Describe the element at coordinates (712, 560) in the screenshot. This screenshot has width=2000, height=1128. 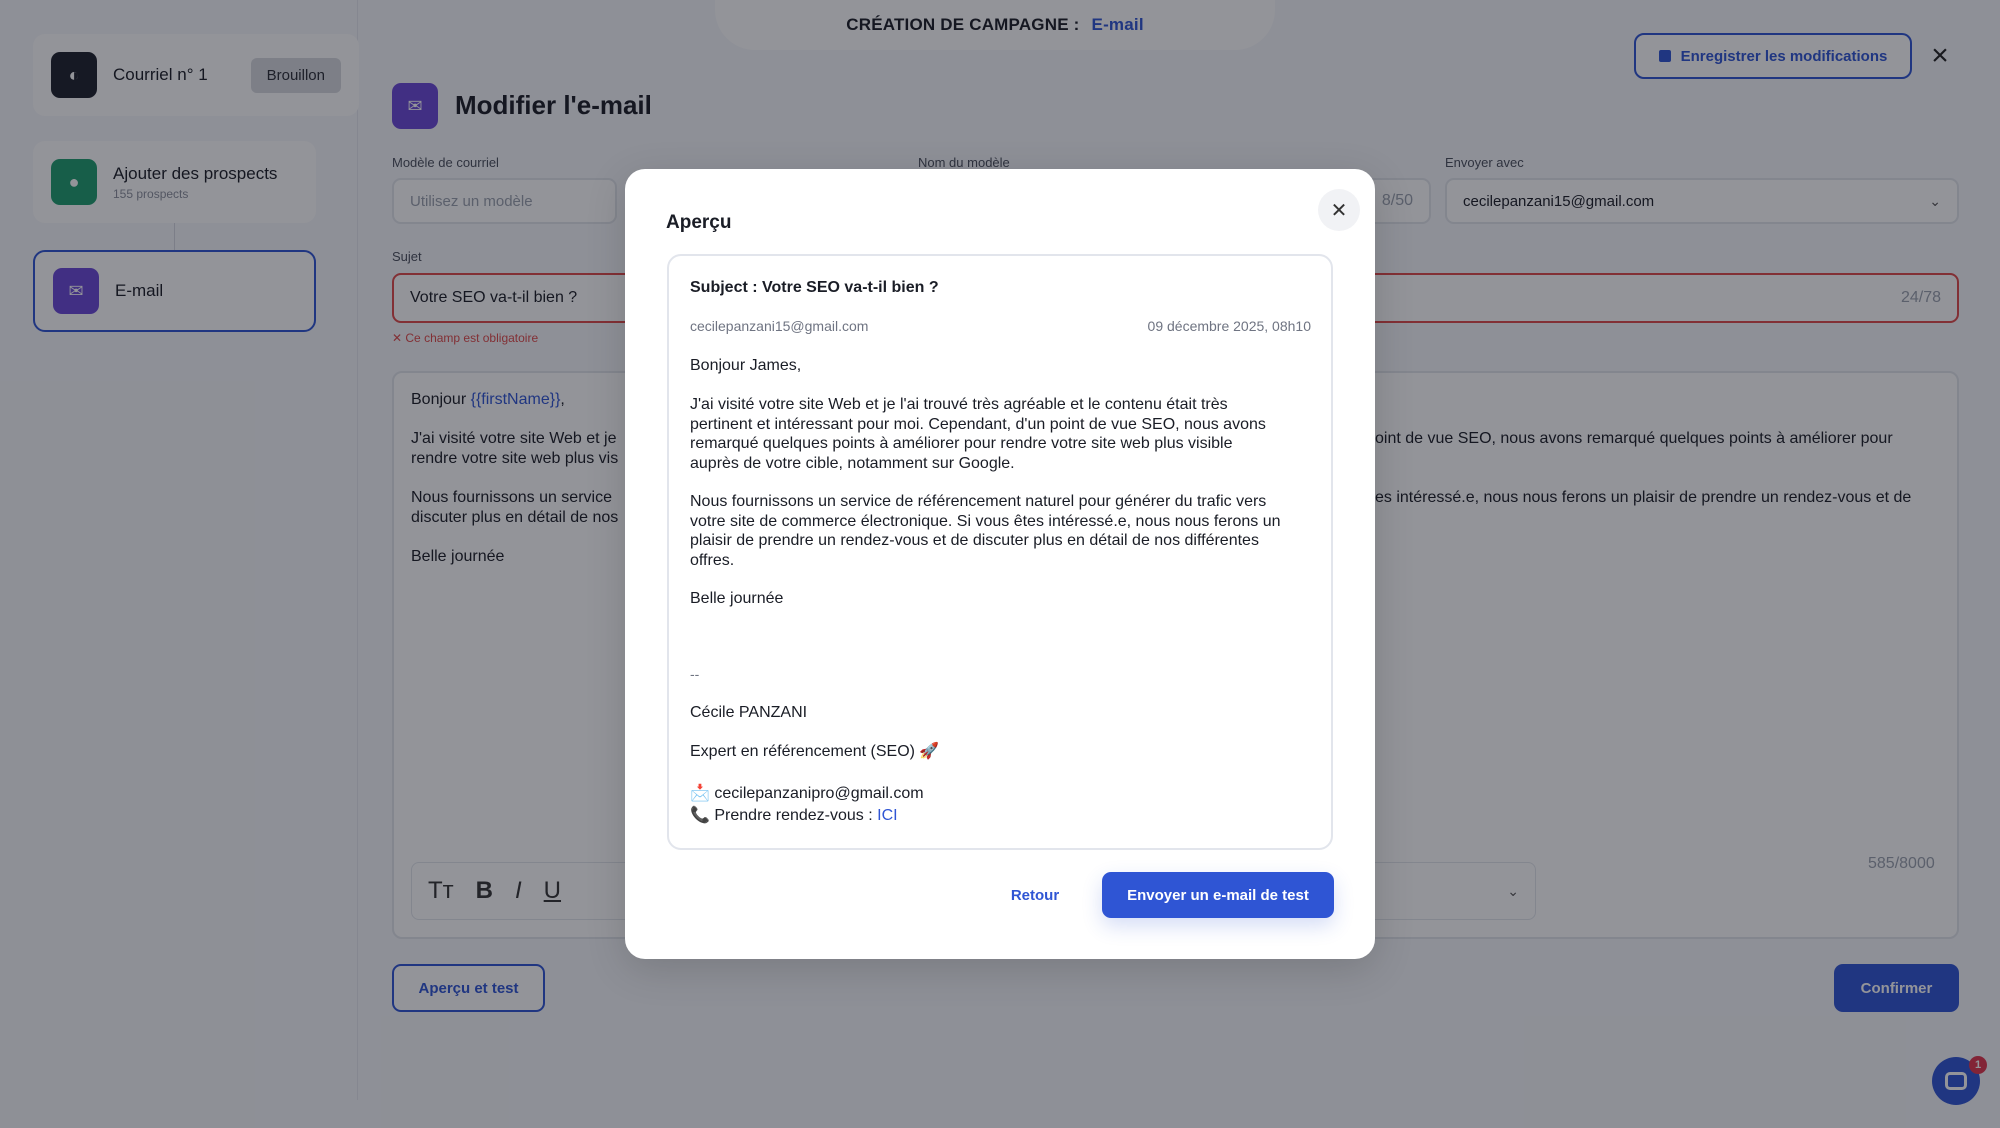
I see `preview-paragraph-line: offres.` at that location.